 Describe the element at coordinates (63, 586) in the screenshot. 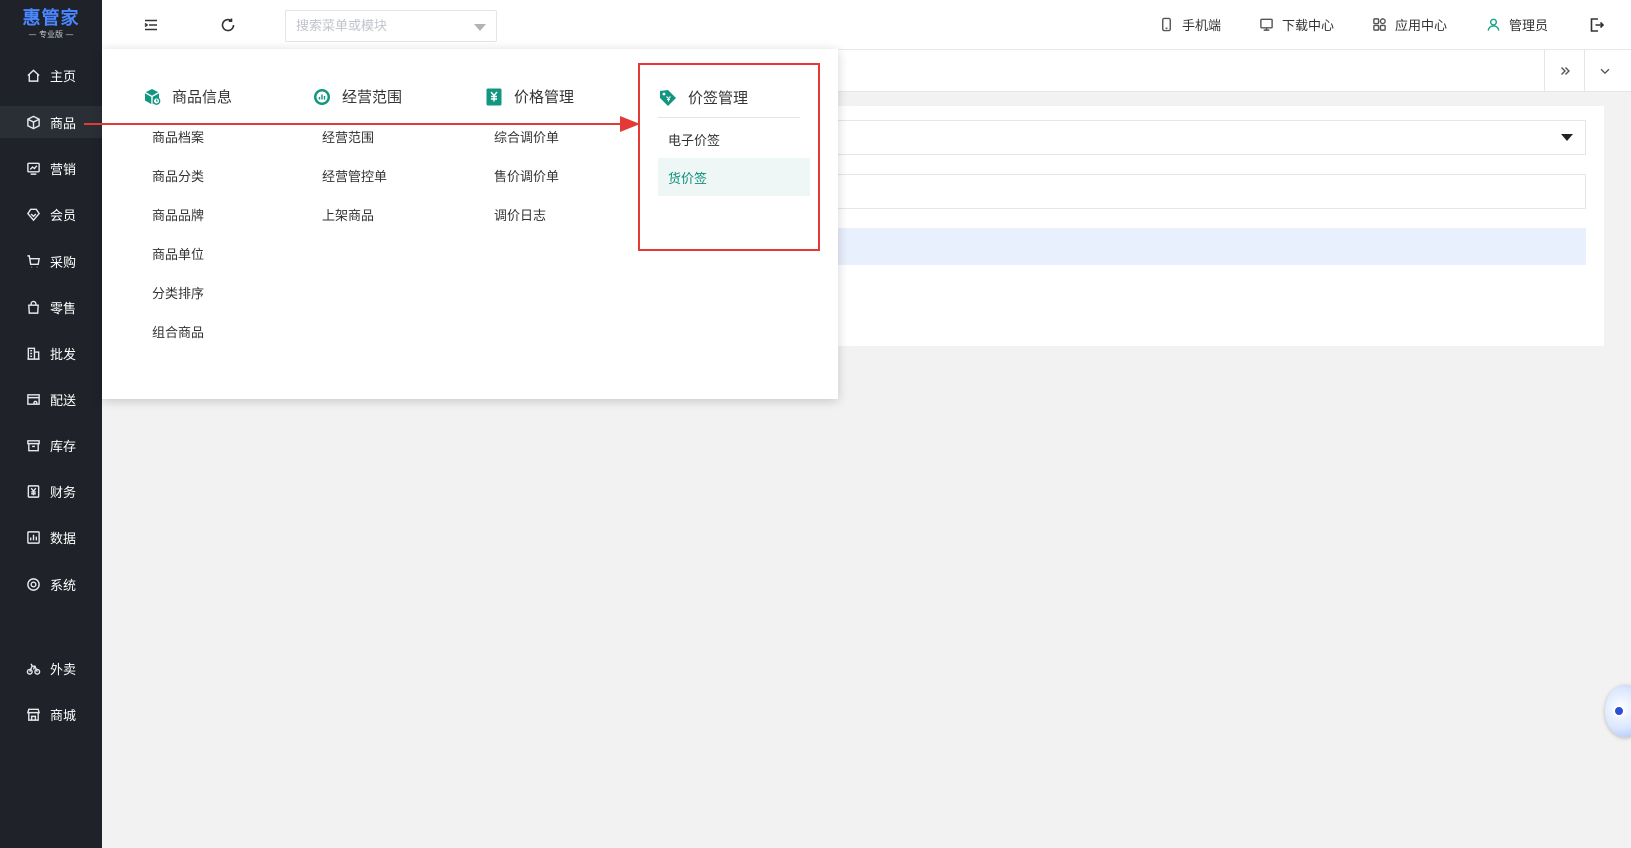

I see `sidebar-item-label: 系统` at that location.